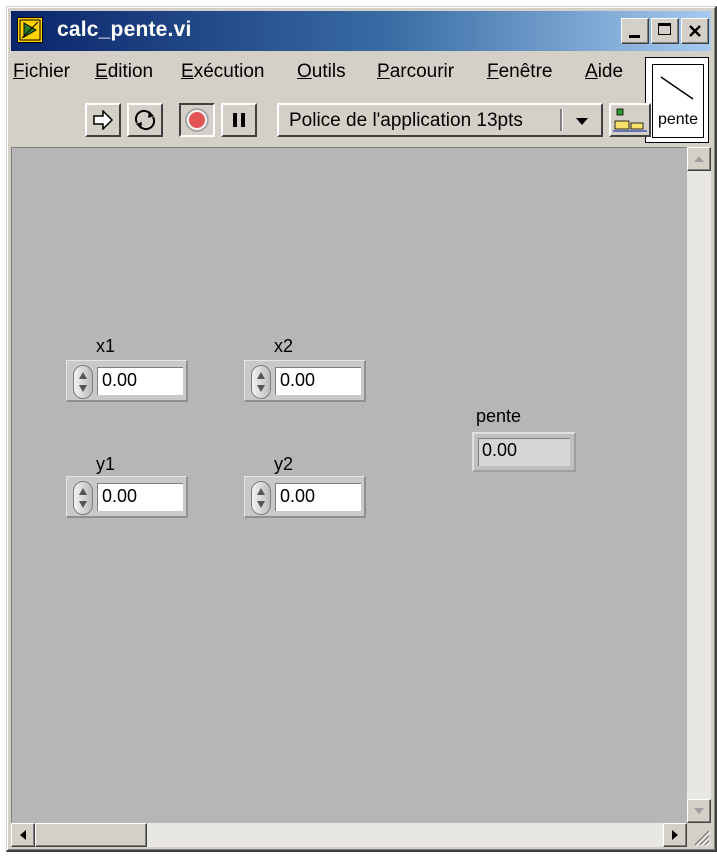  I want to click on menu-parcourir: Parcourir, so click(415, 72).